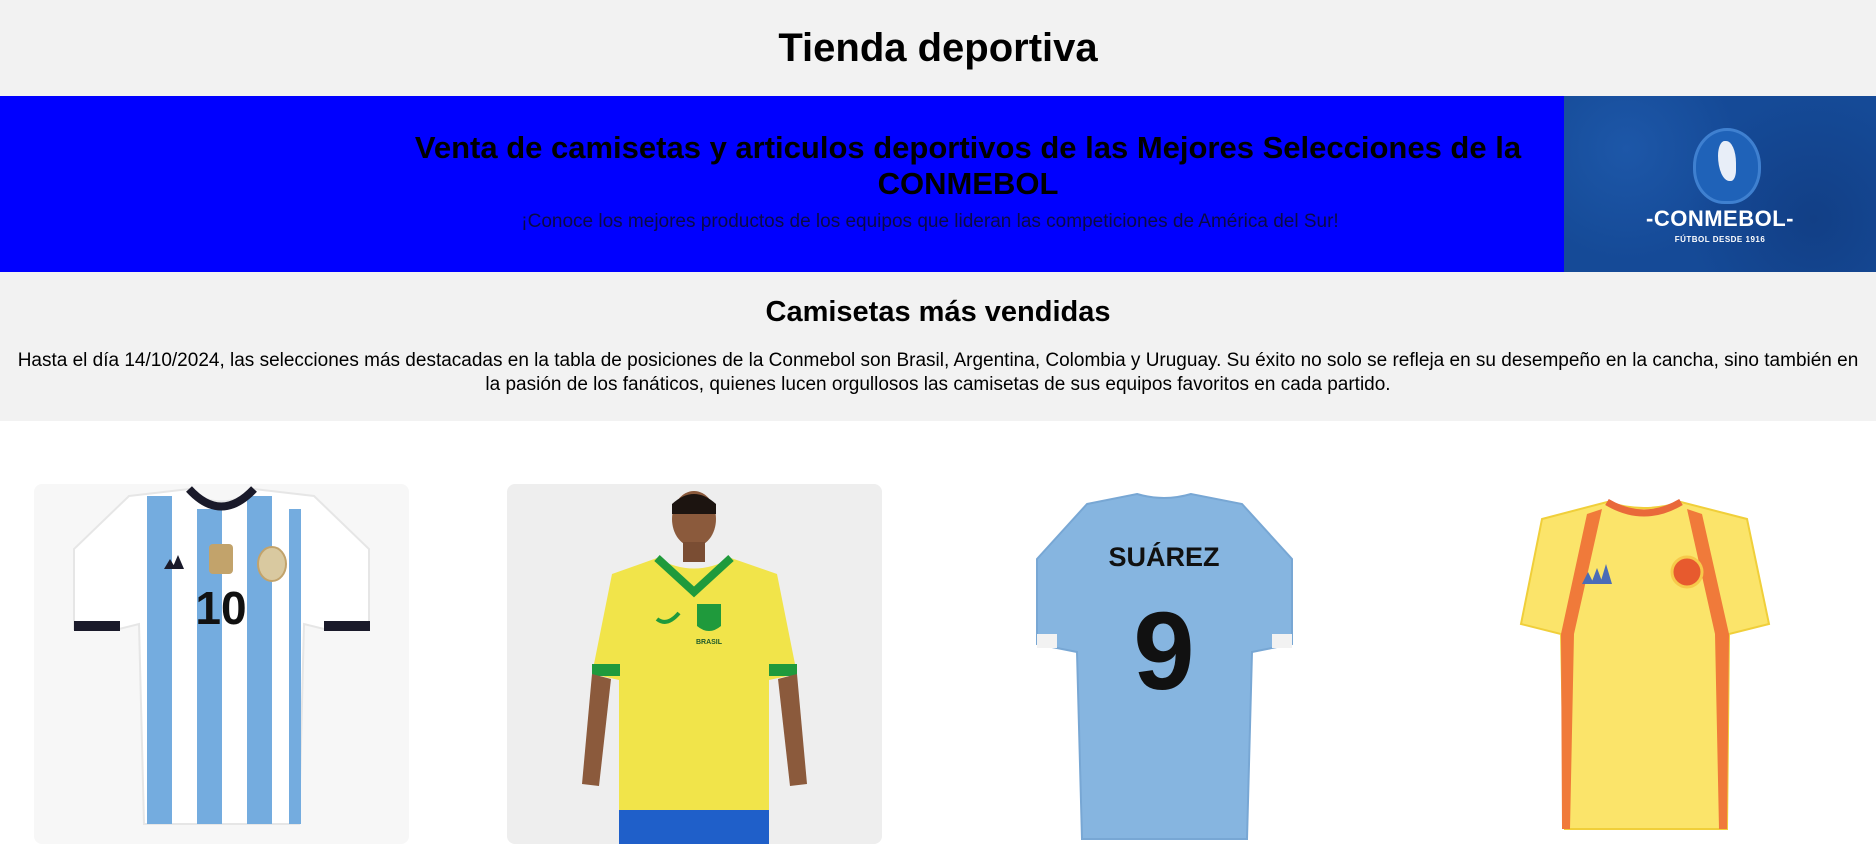 The width and height of the screenshot is (1876, 847). I want to click on brazil-jersey-image: BRASIL, so click(694, 667).